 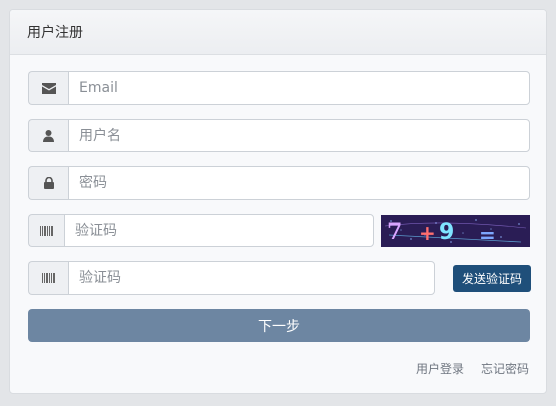 What do you see at coordinates (278, 32) in the screenshot?
I see `panel-header: 用户注册` at bounding box center [278, 32].